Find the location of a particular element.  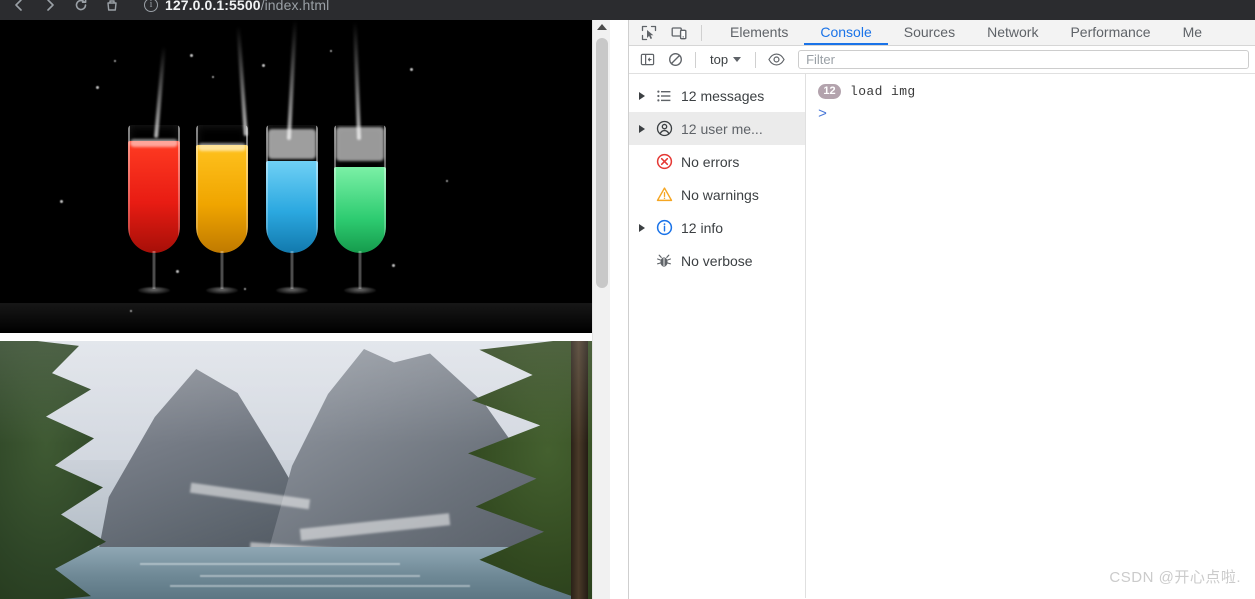

browser-toolbar: i 127.0.0.1:5500/index.html is located at coordinates (627, 10).